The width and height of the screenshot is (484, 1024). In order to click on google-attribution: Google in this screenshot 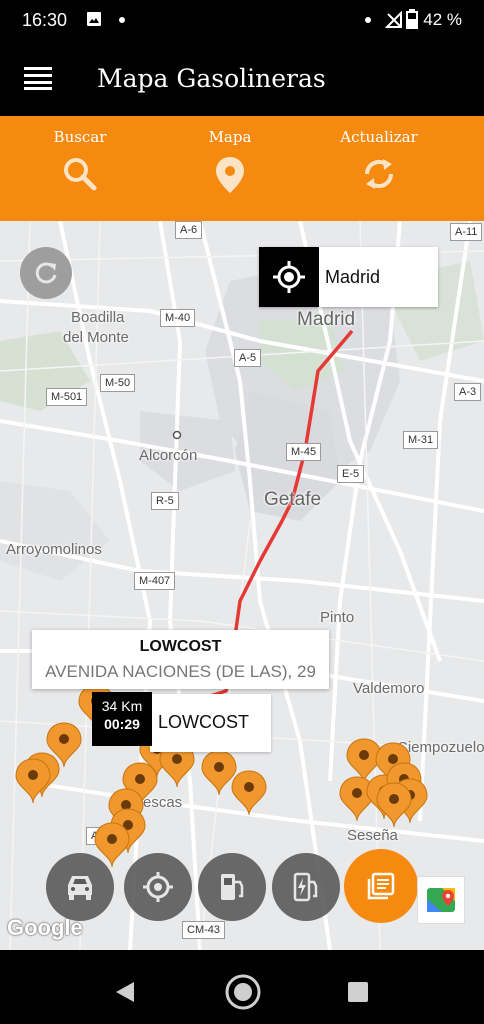, I will do `click(45, 927)`.